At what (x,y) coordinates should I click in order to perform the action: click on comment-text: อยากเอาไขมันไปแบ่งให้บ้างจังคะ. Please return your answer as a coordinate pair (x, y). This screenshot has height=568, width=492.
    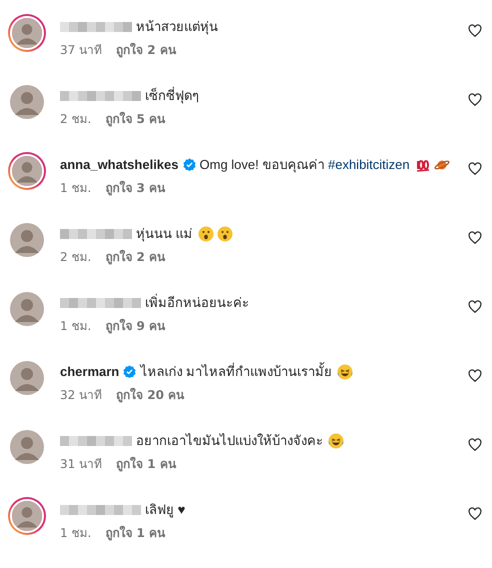
    Looking at the image, I should click on (229, 441).